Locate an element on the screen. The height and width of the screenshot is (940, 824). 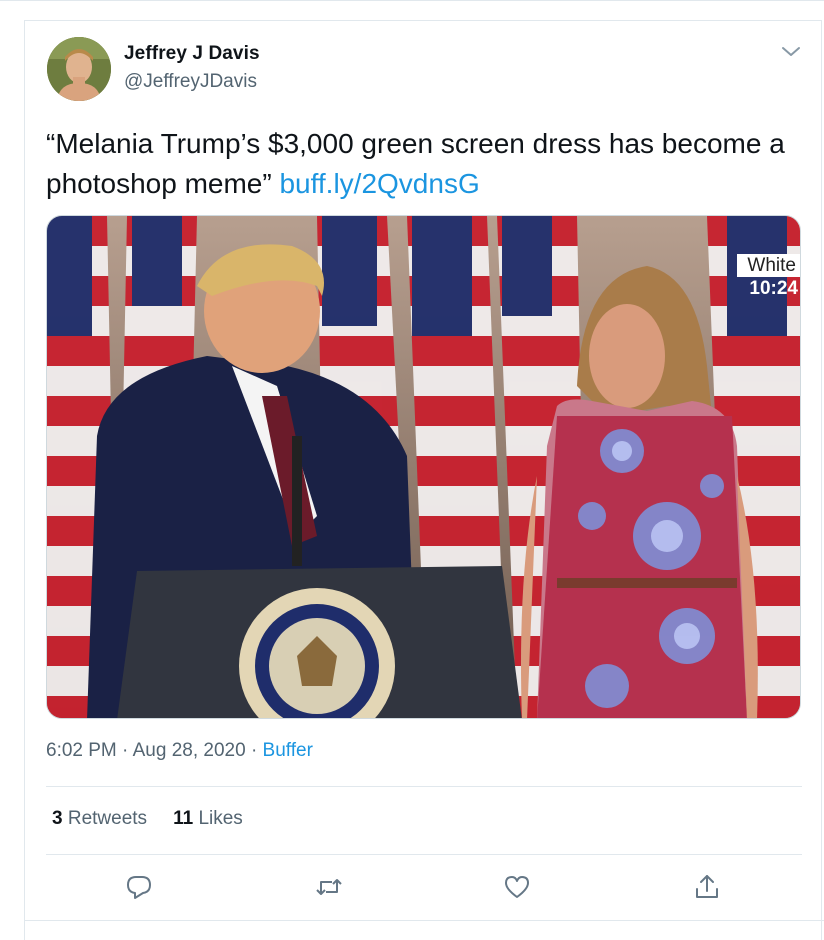
tweet-date: Aug 28, 2020 is located at coordinates (189, 750).